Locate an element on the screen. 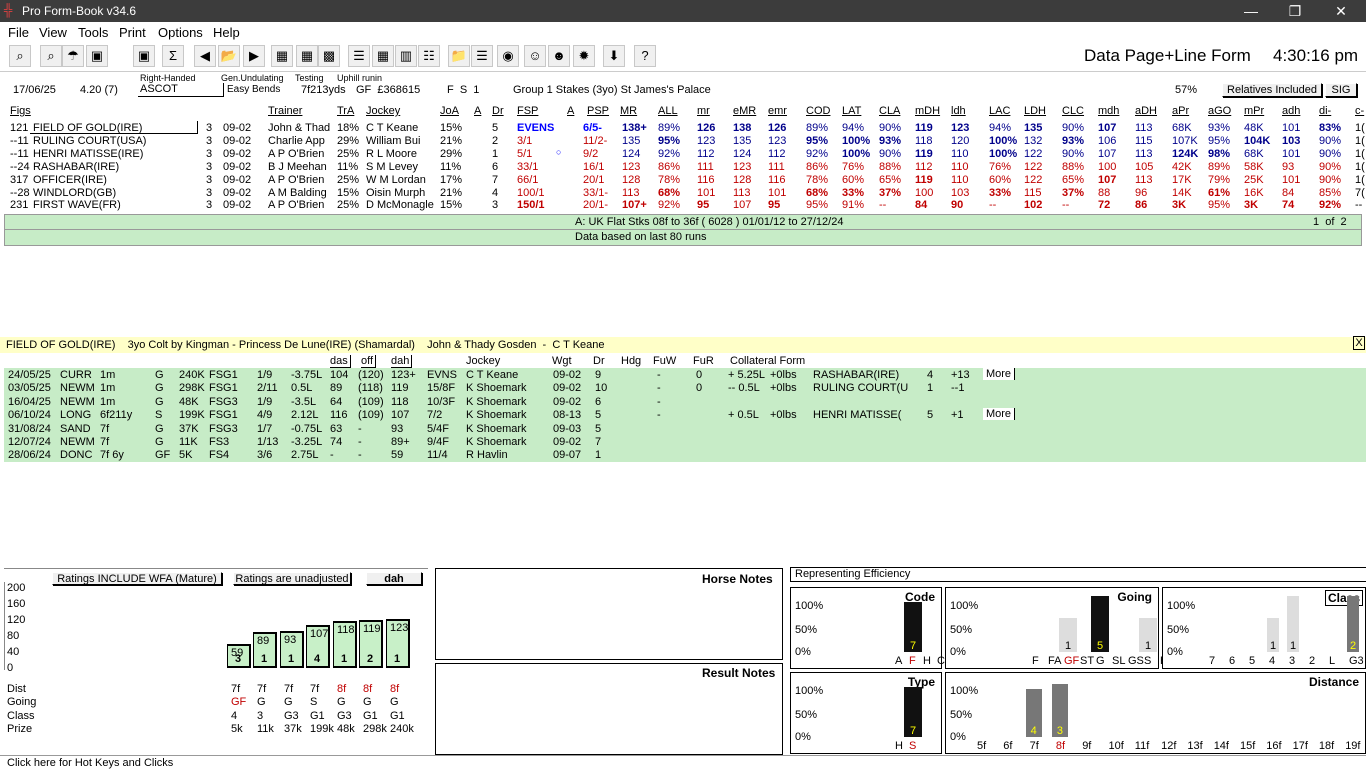  efficiency-category: 7 is located at coordinates (1212, 661).